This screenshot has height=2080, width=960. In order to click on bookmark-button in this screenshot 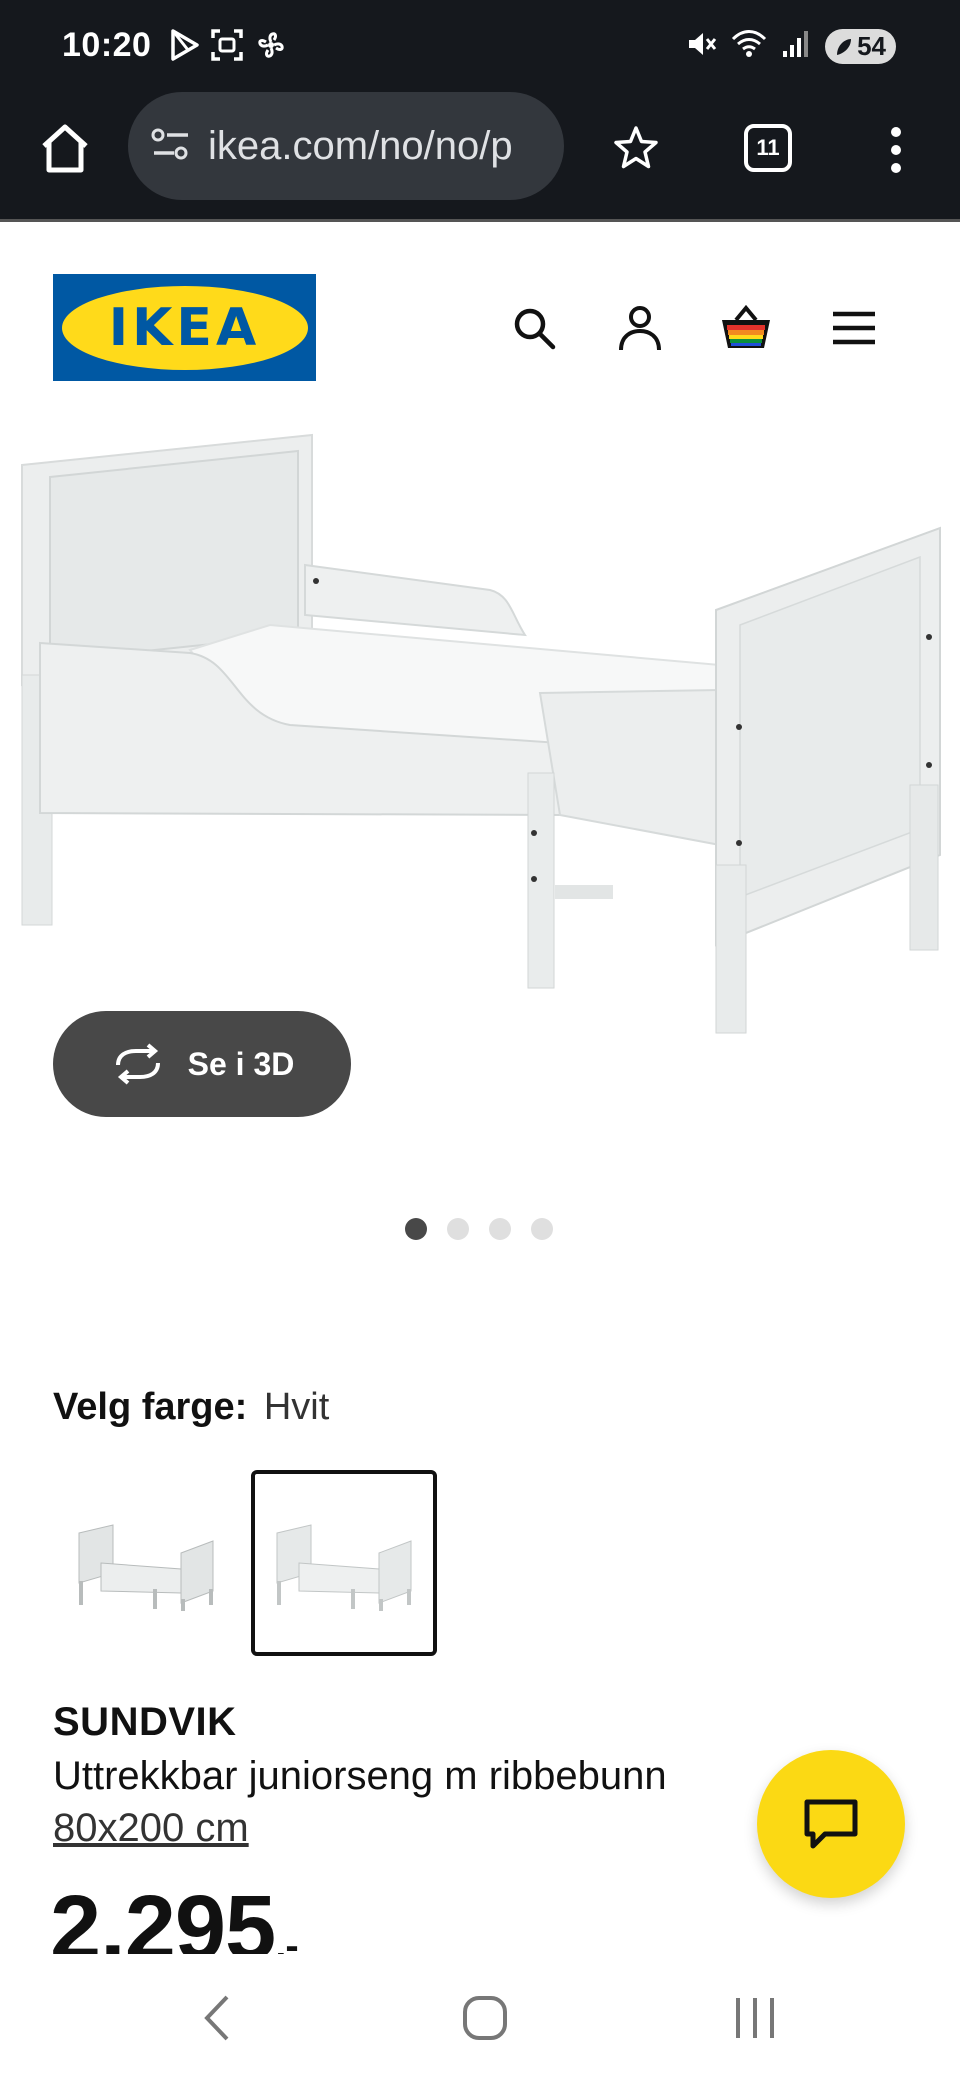, I will do `click(636, 148)`.